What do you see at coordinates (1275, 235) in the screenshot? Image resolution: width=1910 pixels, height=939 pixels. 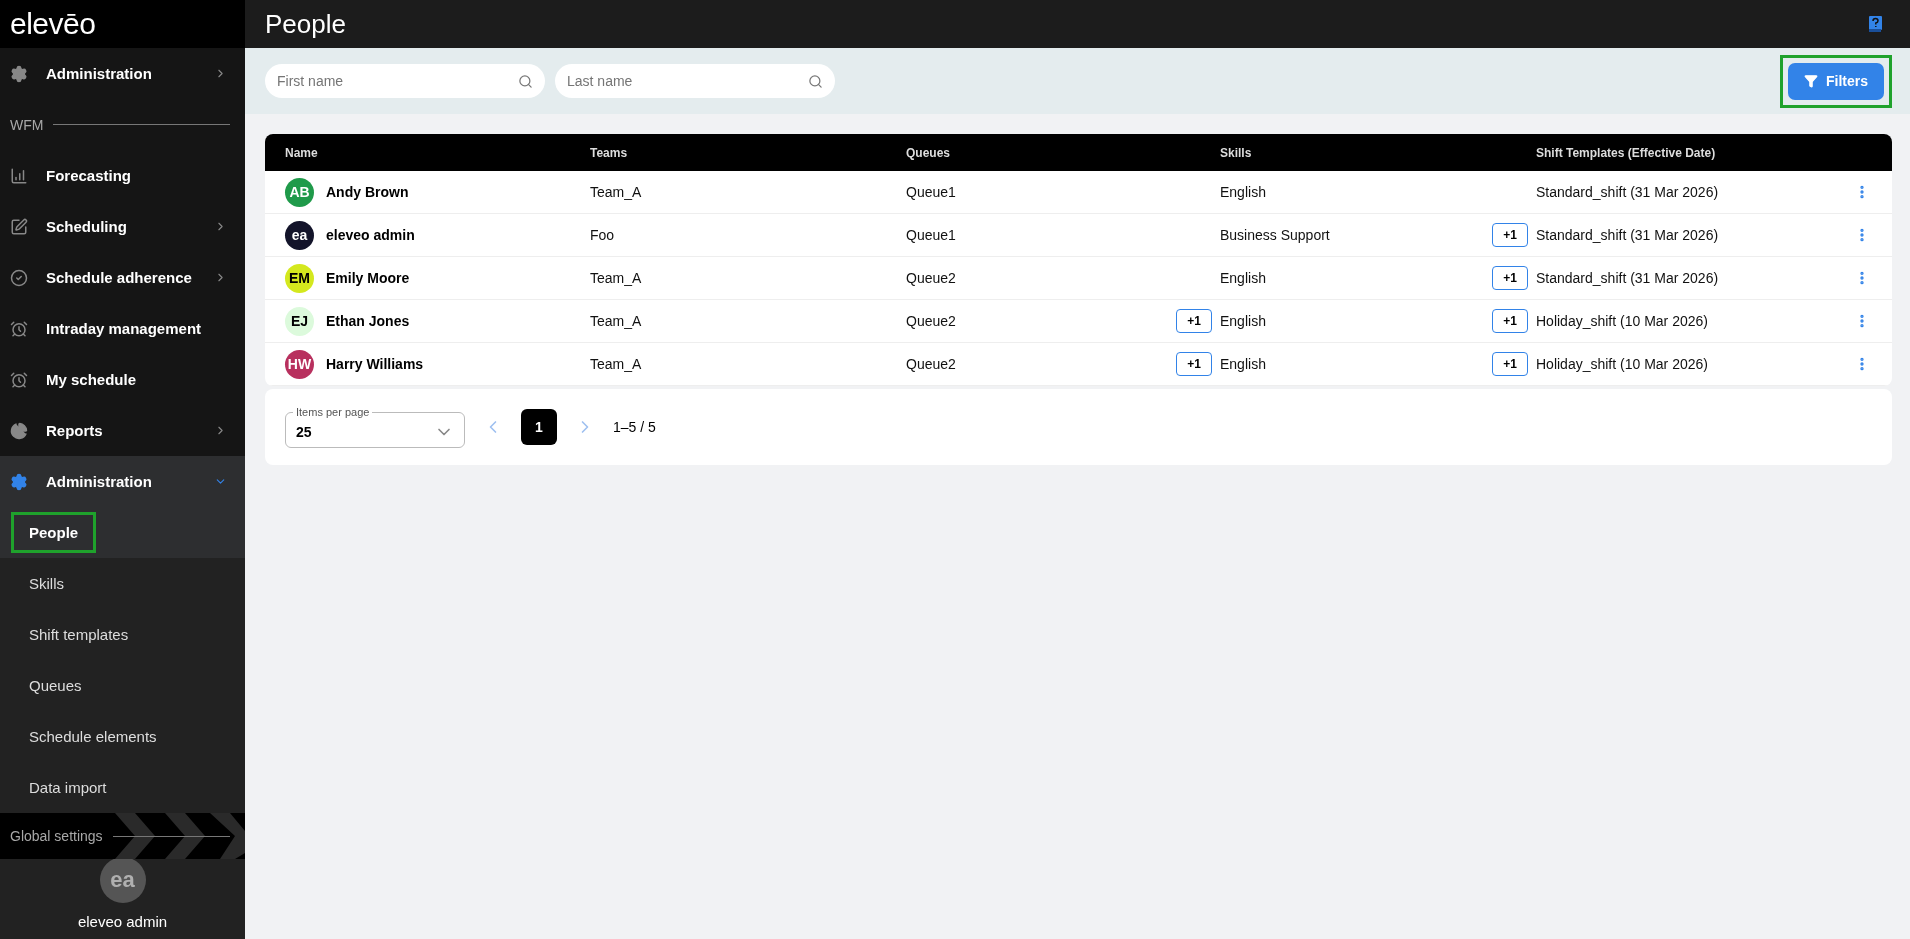 I see `skill-cell: Business Support` at bounding box center [1275, 235].